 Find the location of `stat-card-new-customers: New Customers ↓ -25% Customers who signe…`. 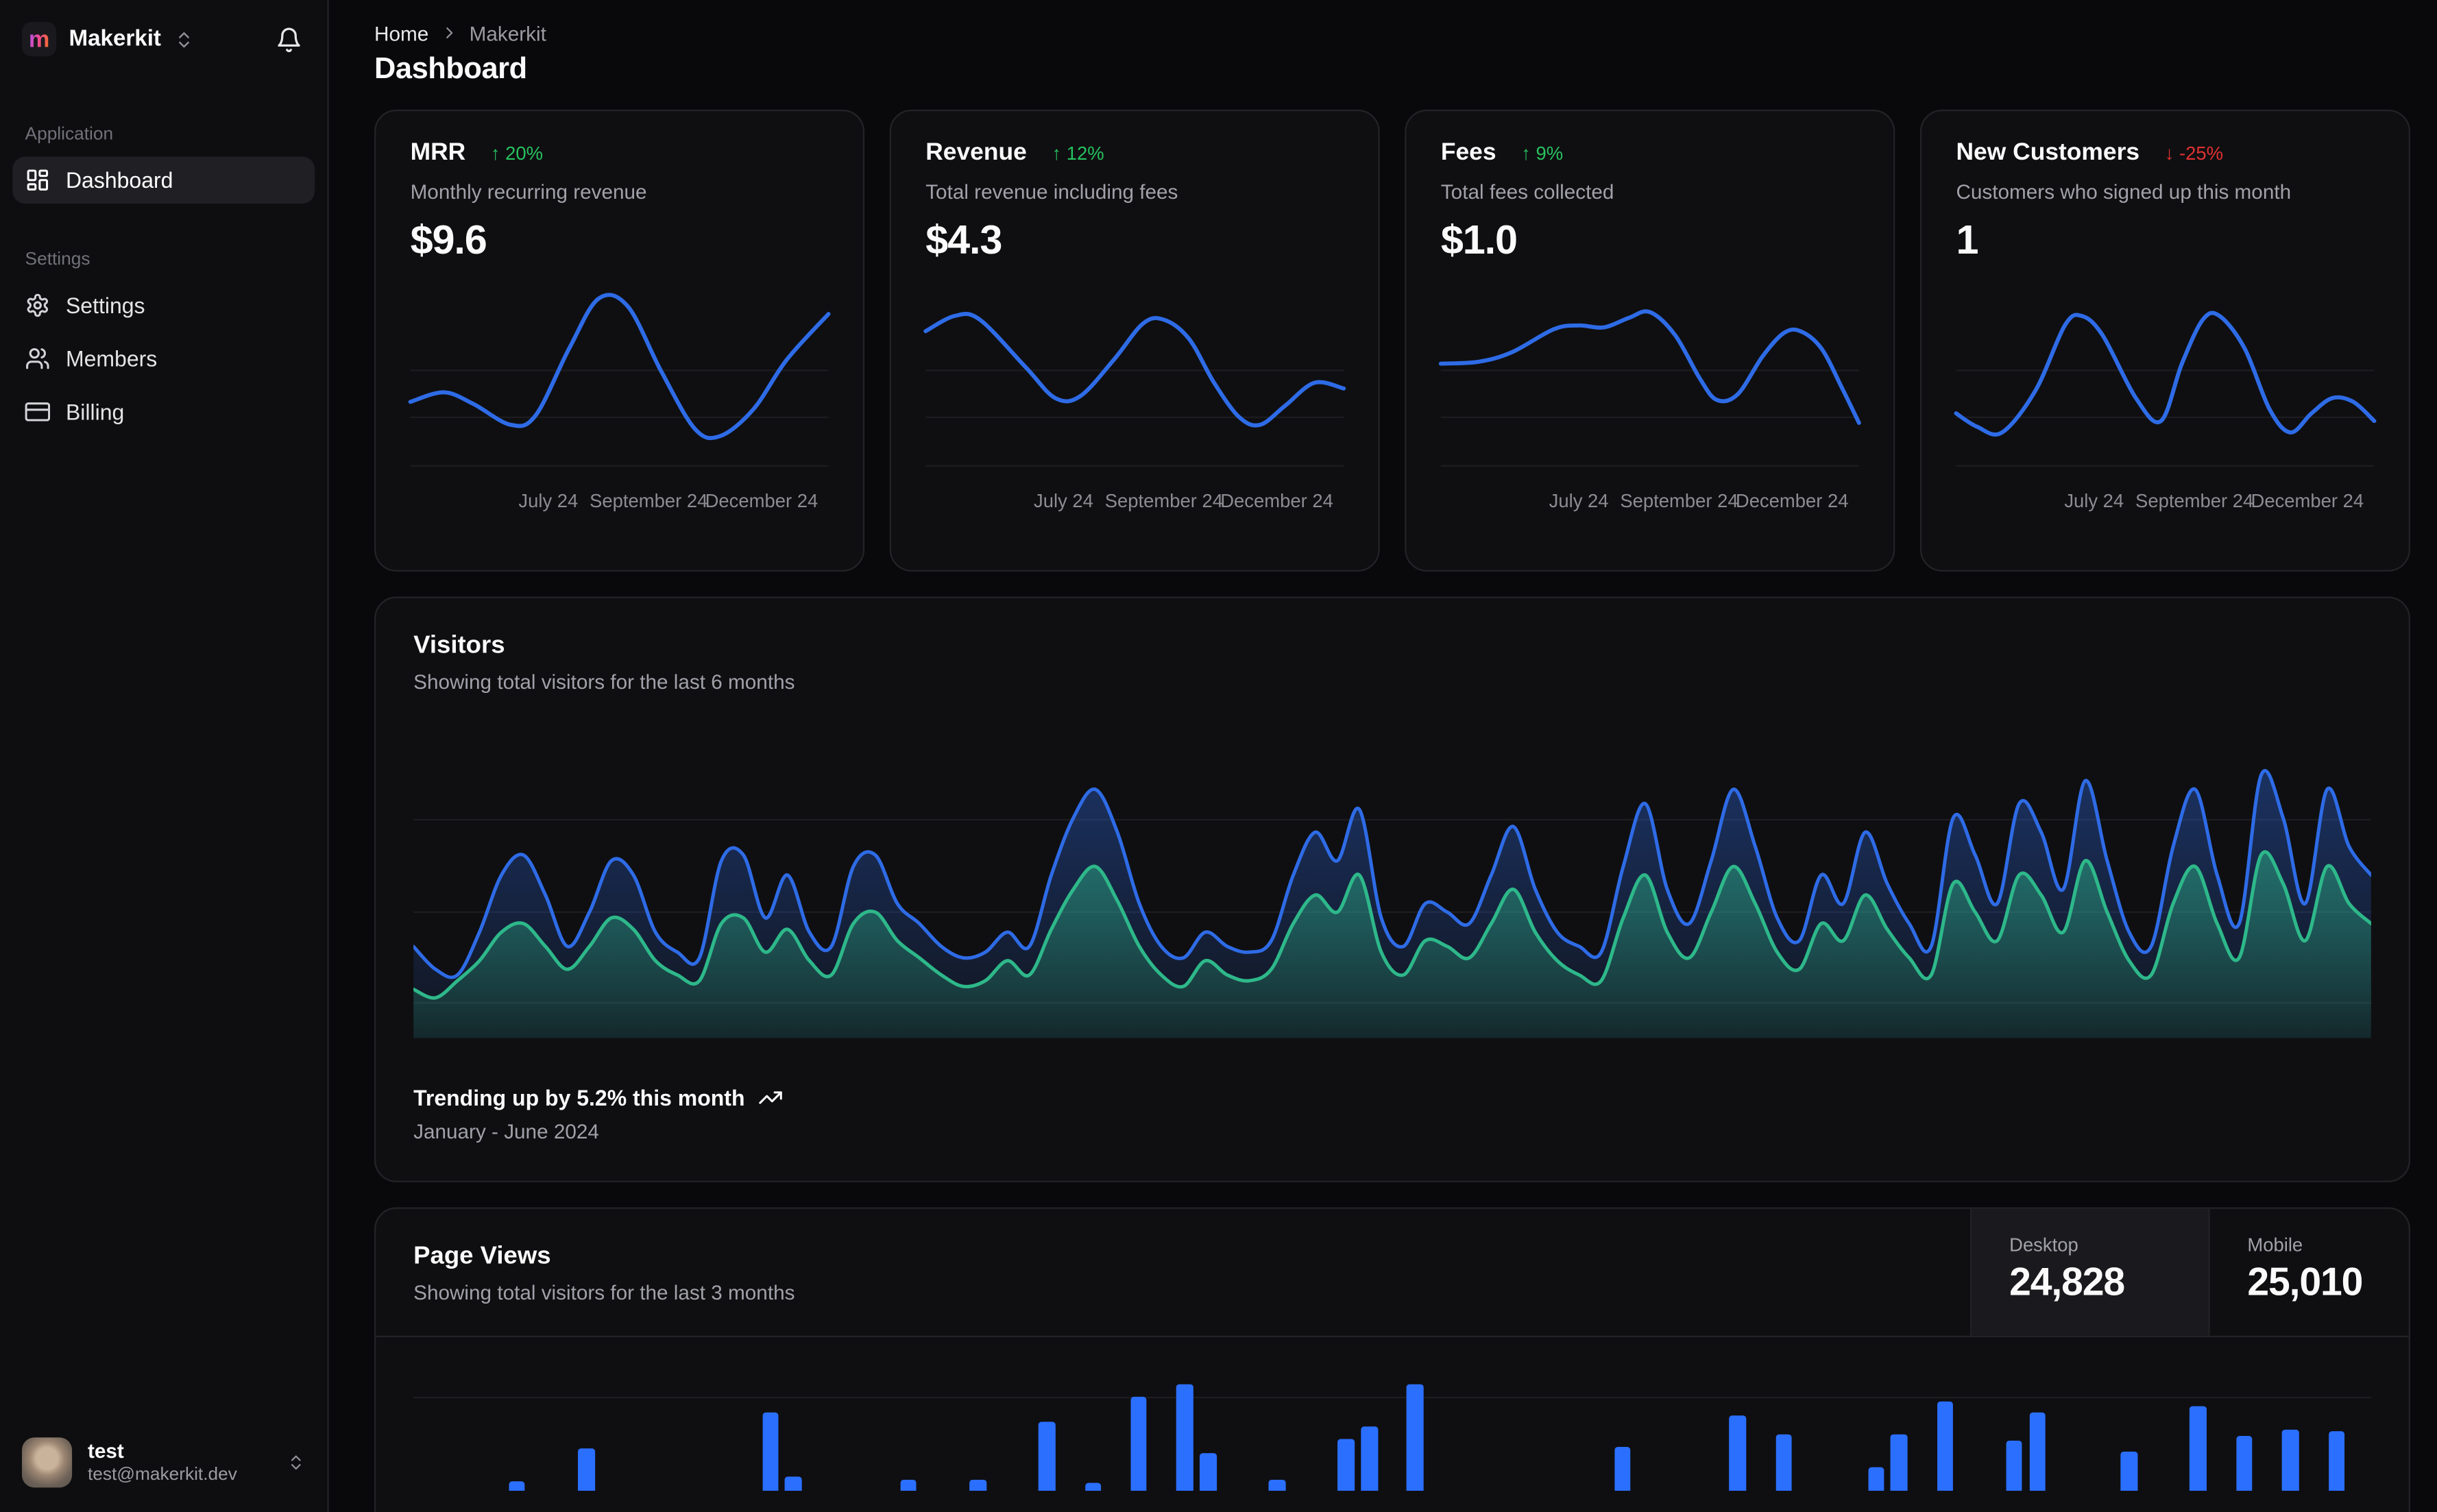

stat-card-new-customers: New Customers ↓ -25% Customers who signe… is located at coordinates (2164, 341).